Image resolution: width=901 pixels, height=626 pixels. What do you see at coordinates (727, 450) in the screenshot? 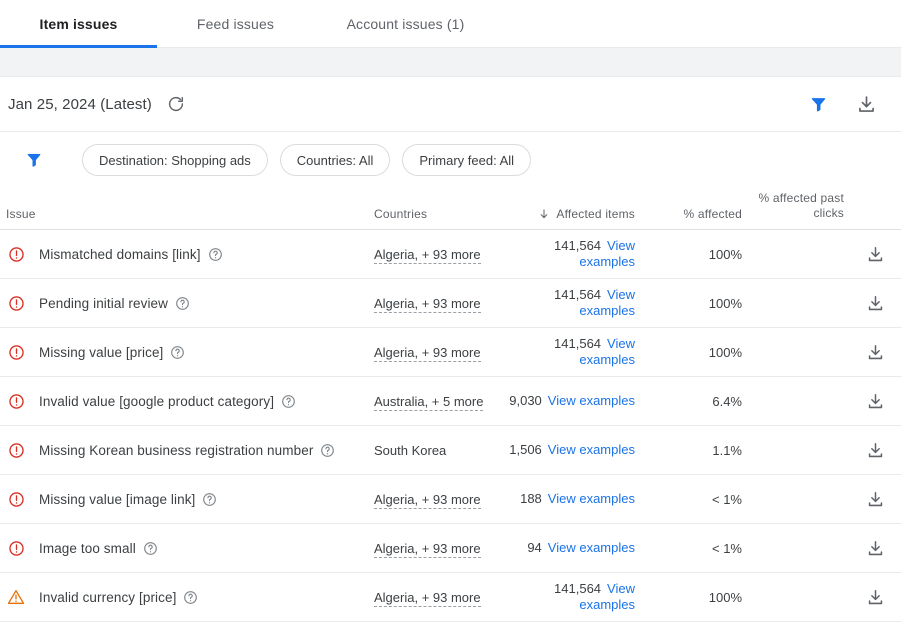
I see `cell-pct-affected: 1.1%` at bounding box center [727, 450].